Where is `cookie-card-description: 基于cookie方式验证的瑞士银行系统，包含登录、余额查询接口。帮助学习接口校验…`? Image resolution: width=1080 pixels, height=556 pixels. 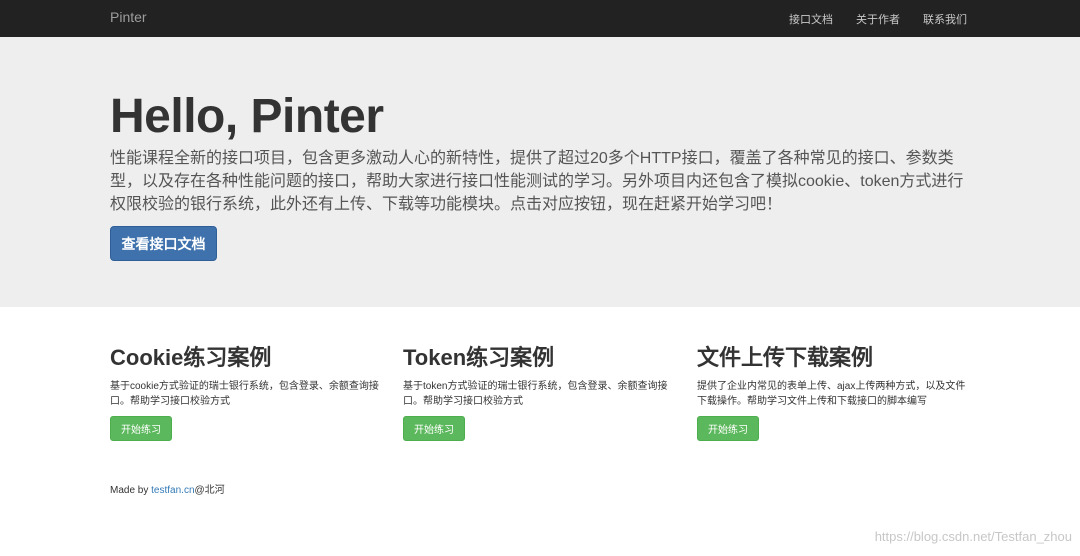 cookie-card-description: 基于cookie方式验证的瑞士银行系统，包含登录、余额查询接口。帮助学习接口校验… is located at coordinates (244, 394).